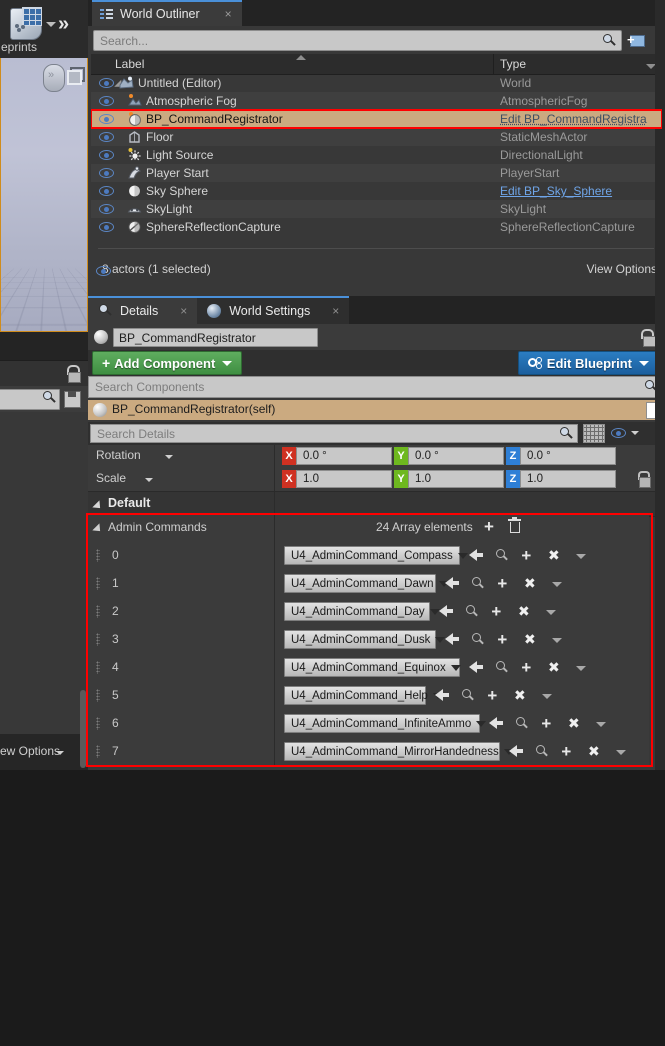 The image size is (665, 1046). What do you see at coordinates (376, 155) in the screenshot?
I see `outliner-row: Light Source DirectionalLight` at bounding box center [376, 155].